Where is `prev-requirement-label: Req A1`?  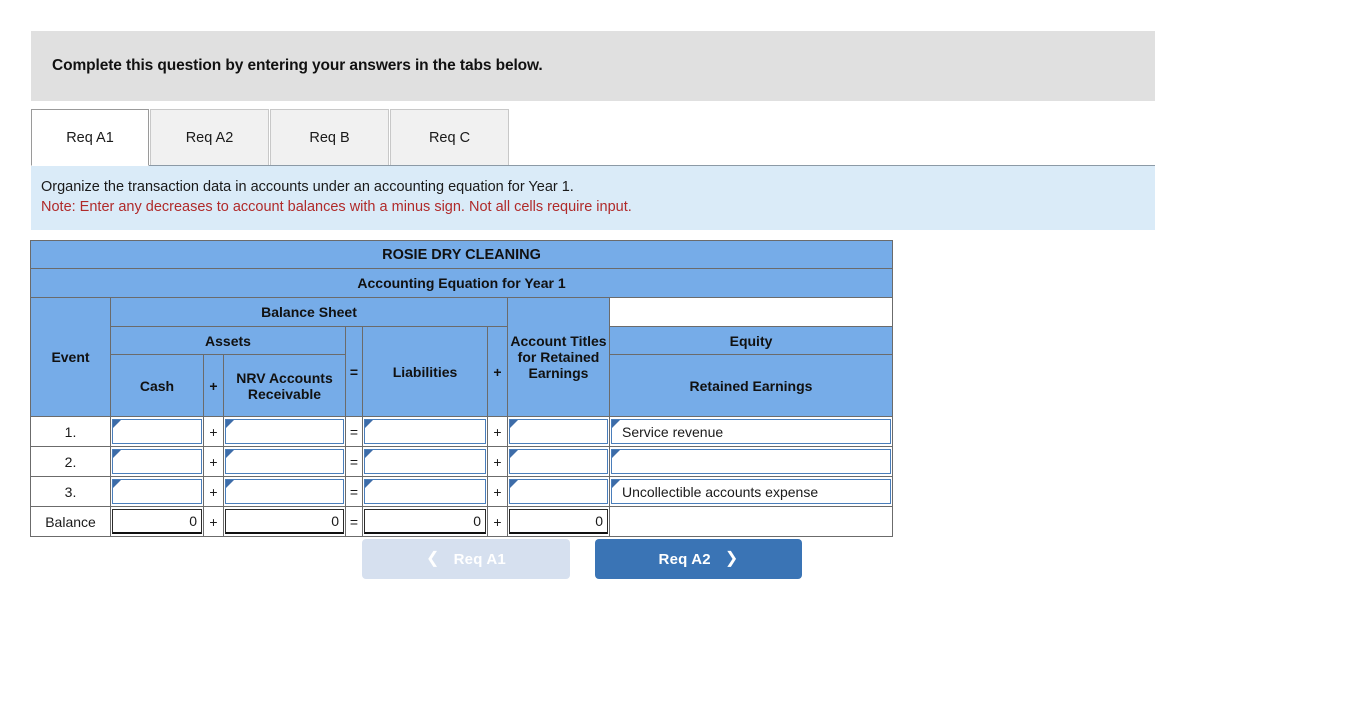 prev-requirement-label: Req A1 is located at coordinates (479, 559).